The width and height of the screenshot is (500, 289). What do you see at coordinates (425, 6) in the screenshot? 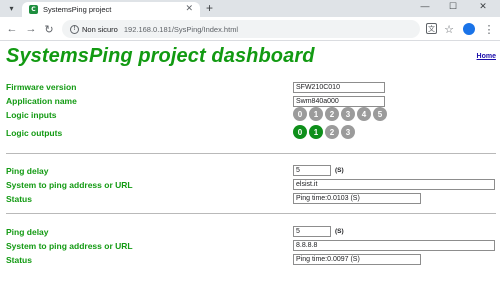
I see `minimize-icon: —` at bounding box center [425, 6].